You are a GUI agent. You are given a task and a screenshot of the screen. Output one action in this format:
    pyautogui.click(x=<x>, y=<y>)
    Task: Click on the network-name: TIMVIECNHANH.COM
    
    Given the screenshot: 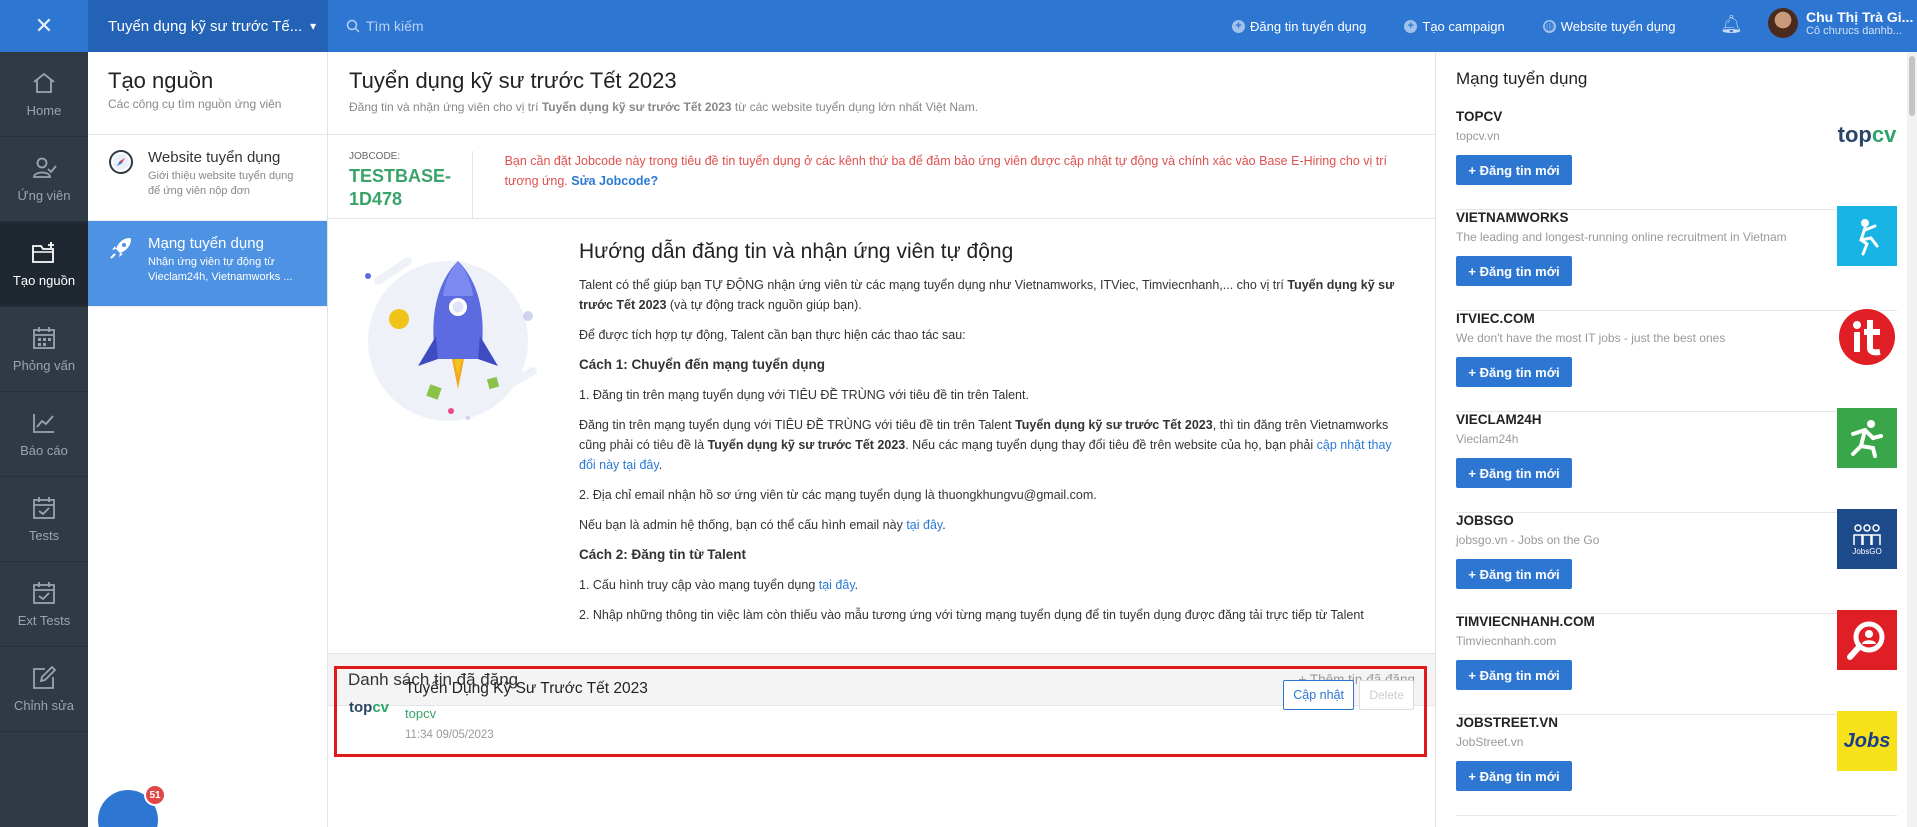 What is the action you would take?
    pyautogui.click(x=1525, y=621)
    